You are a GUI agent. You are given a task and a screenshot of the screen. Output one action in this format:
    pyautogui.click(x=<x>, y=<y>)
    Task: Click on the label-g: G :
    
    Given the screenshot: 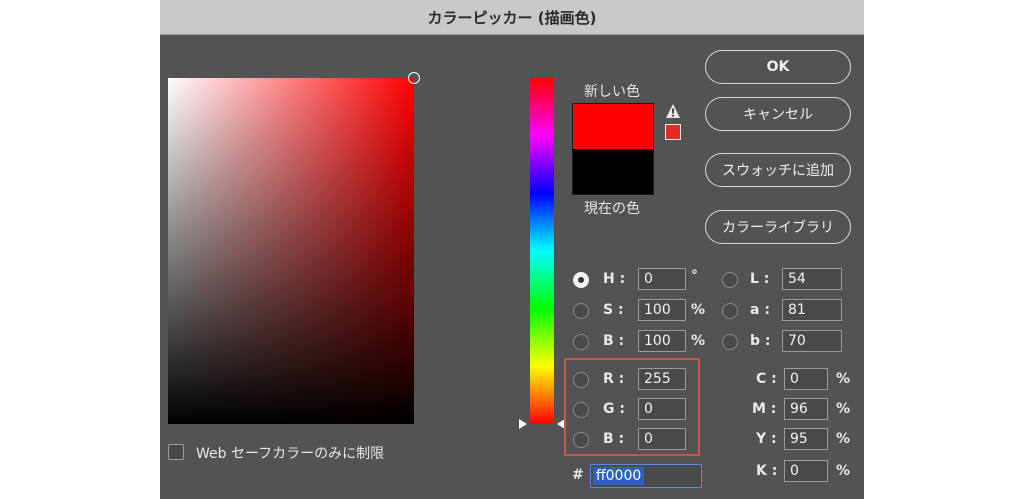 What is the action you would take?
    pyautogui.click(x=614, y=409)
    